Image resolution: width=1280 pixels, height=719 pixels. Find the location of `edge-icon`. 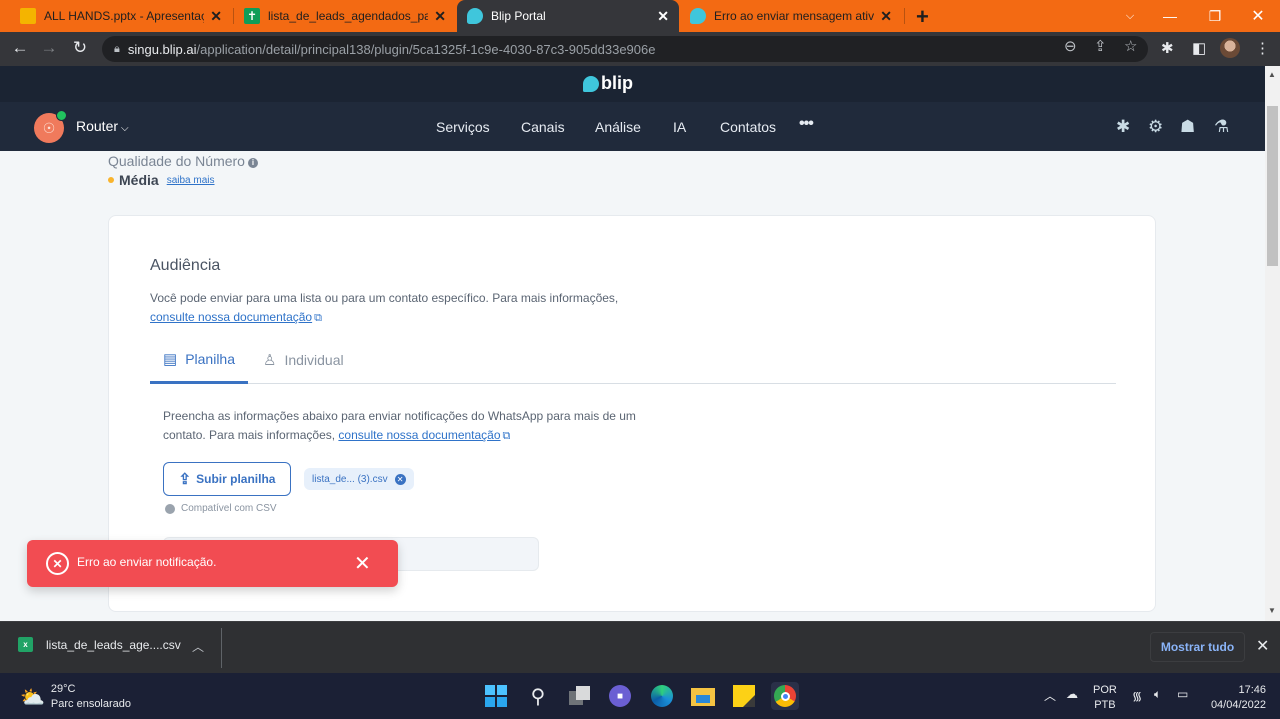

edge-icon is located at coordinates (662, 696).